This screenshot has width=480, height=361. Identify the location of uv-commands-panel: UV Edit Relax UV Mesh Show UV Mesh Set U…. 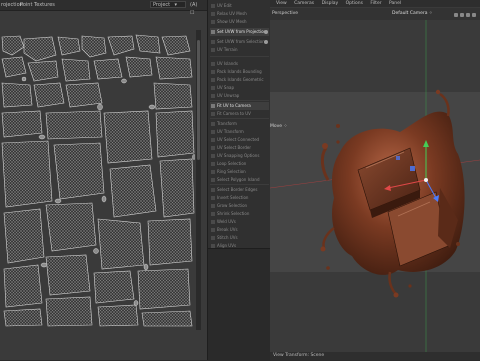
(239, 180).